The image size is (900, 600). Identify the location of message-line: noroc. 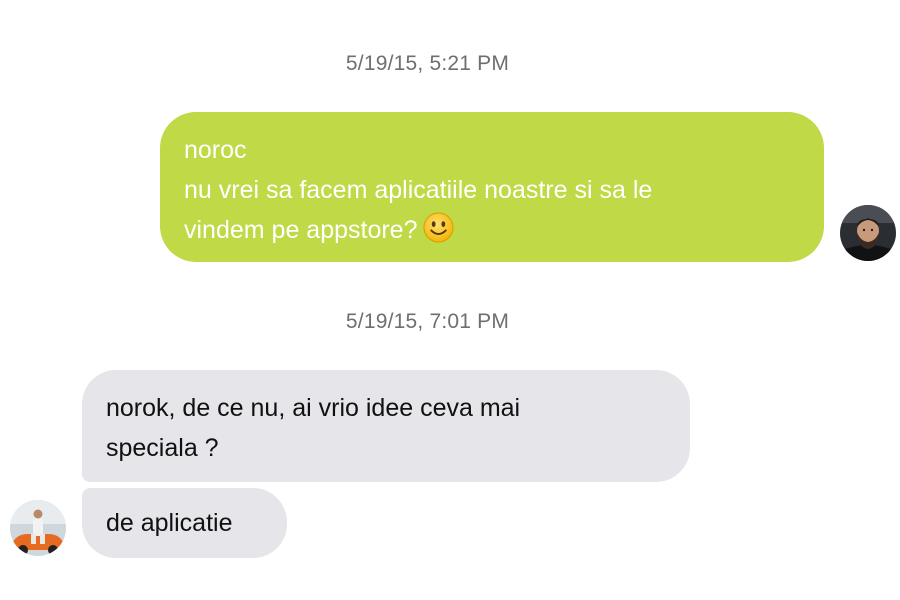
(215, 150).